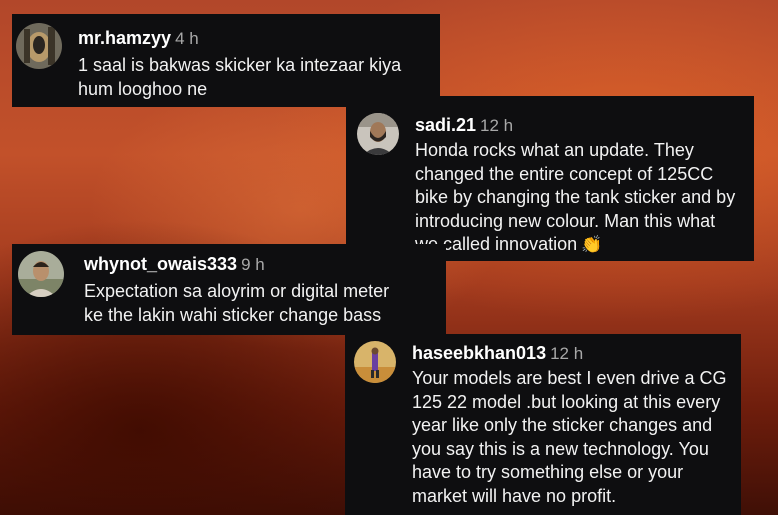  I want to click on username: sadi.21, so click(445, 125).